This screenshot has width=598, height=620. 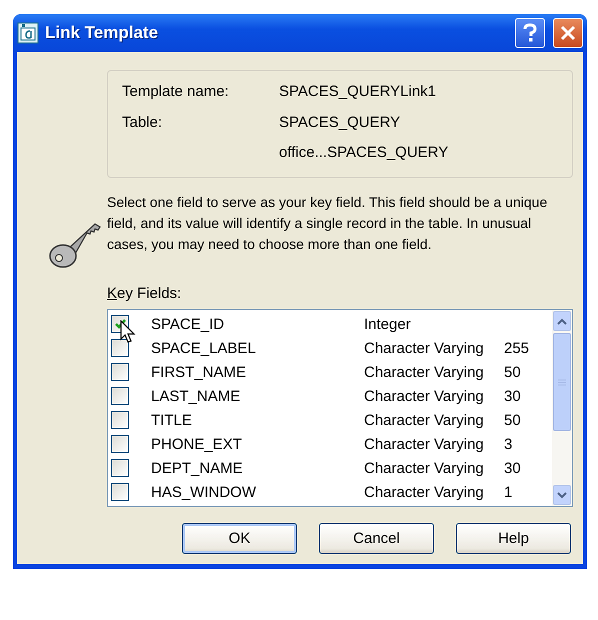 What do you see at coordinates (172, 420) in the screenshot?
I see `field-name: TITLE` at bounding box center [172, 420].